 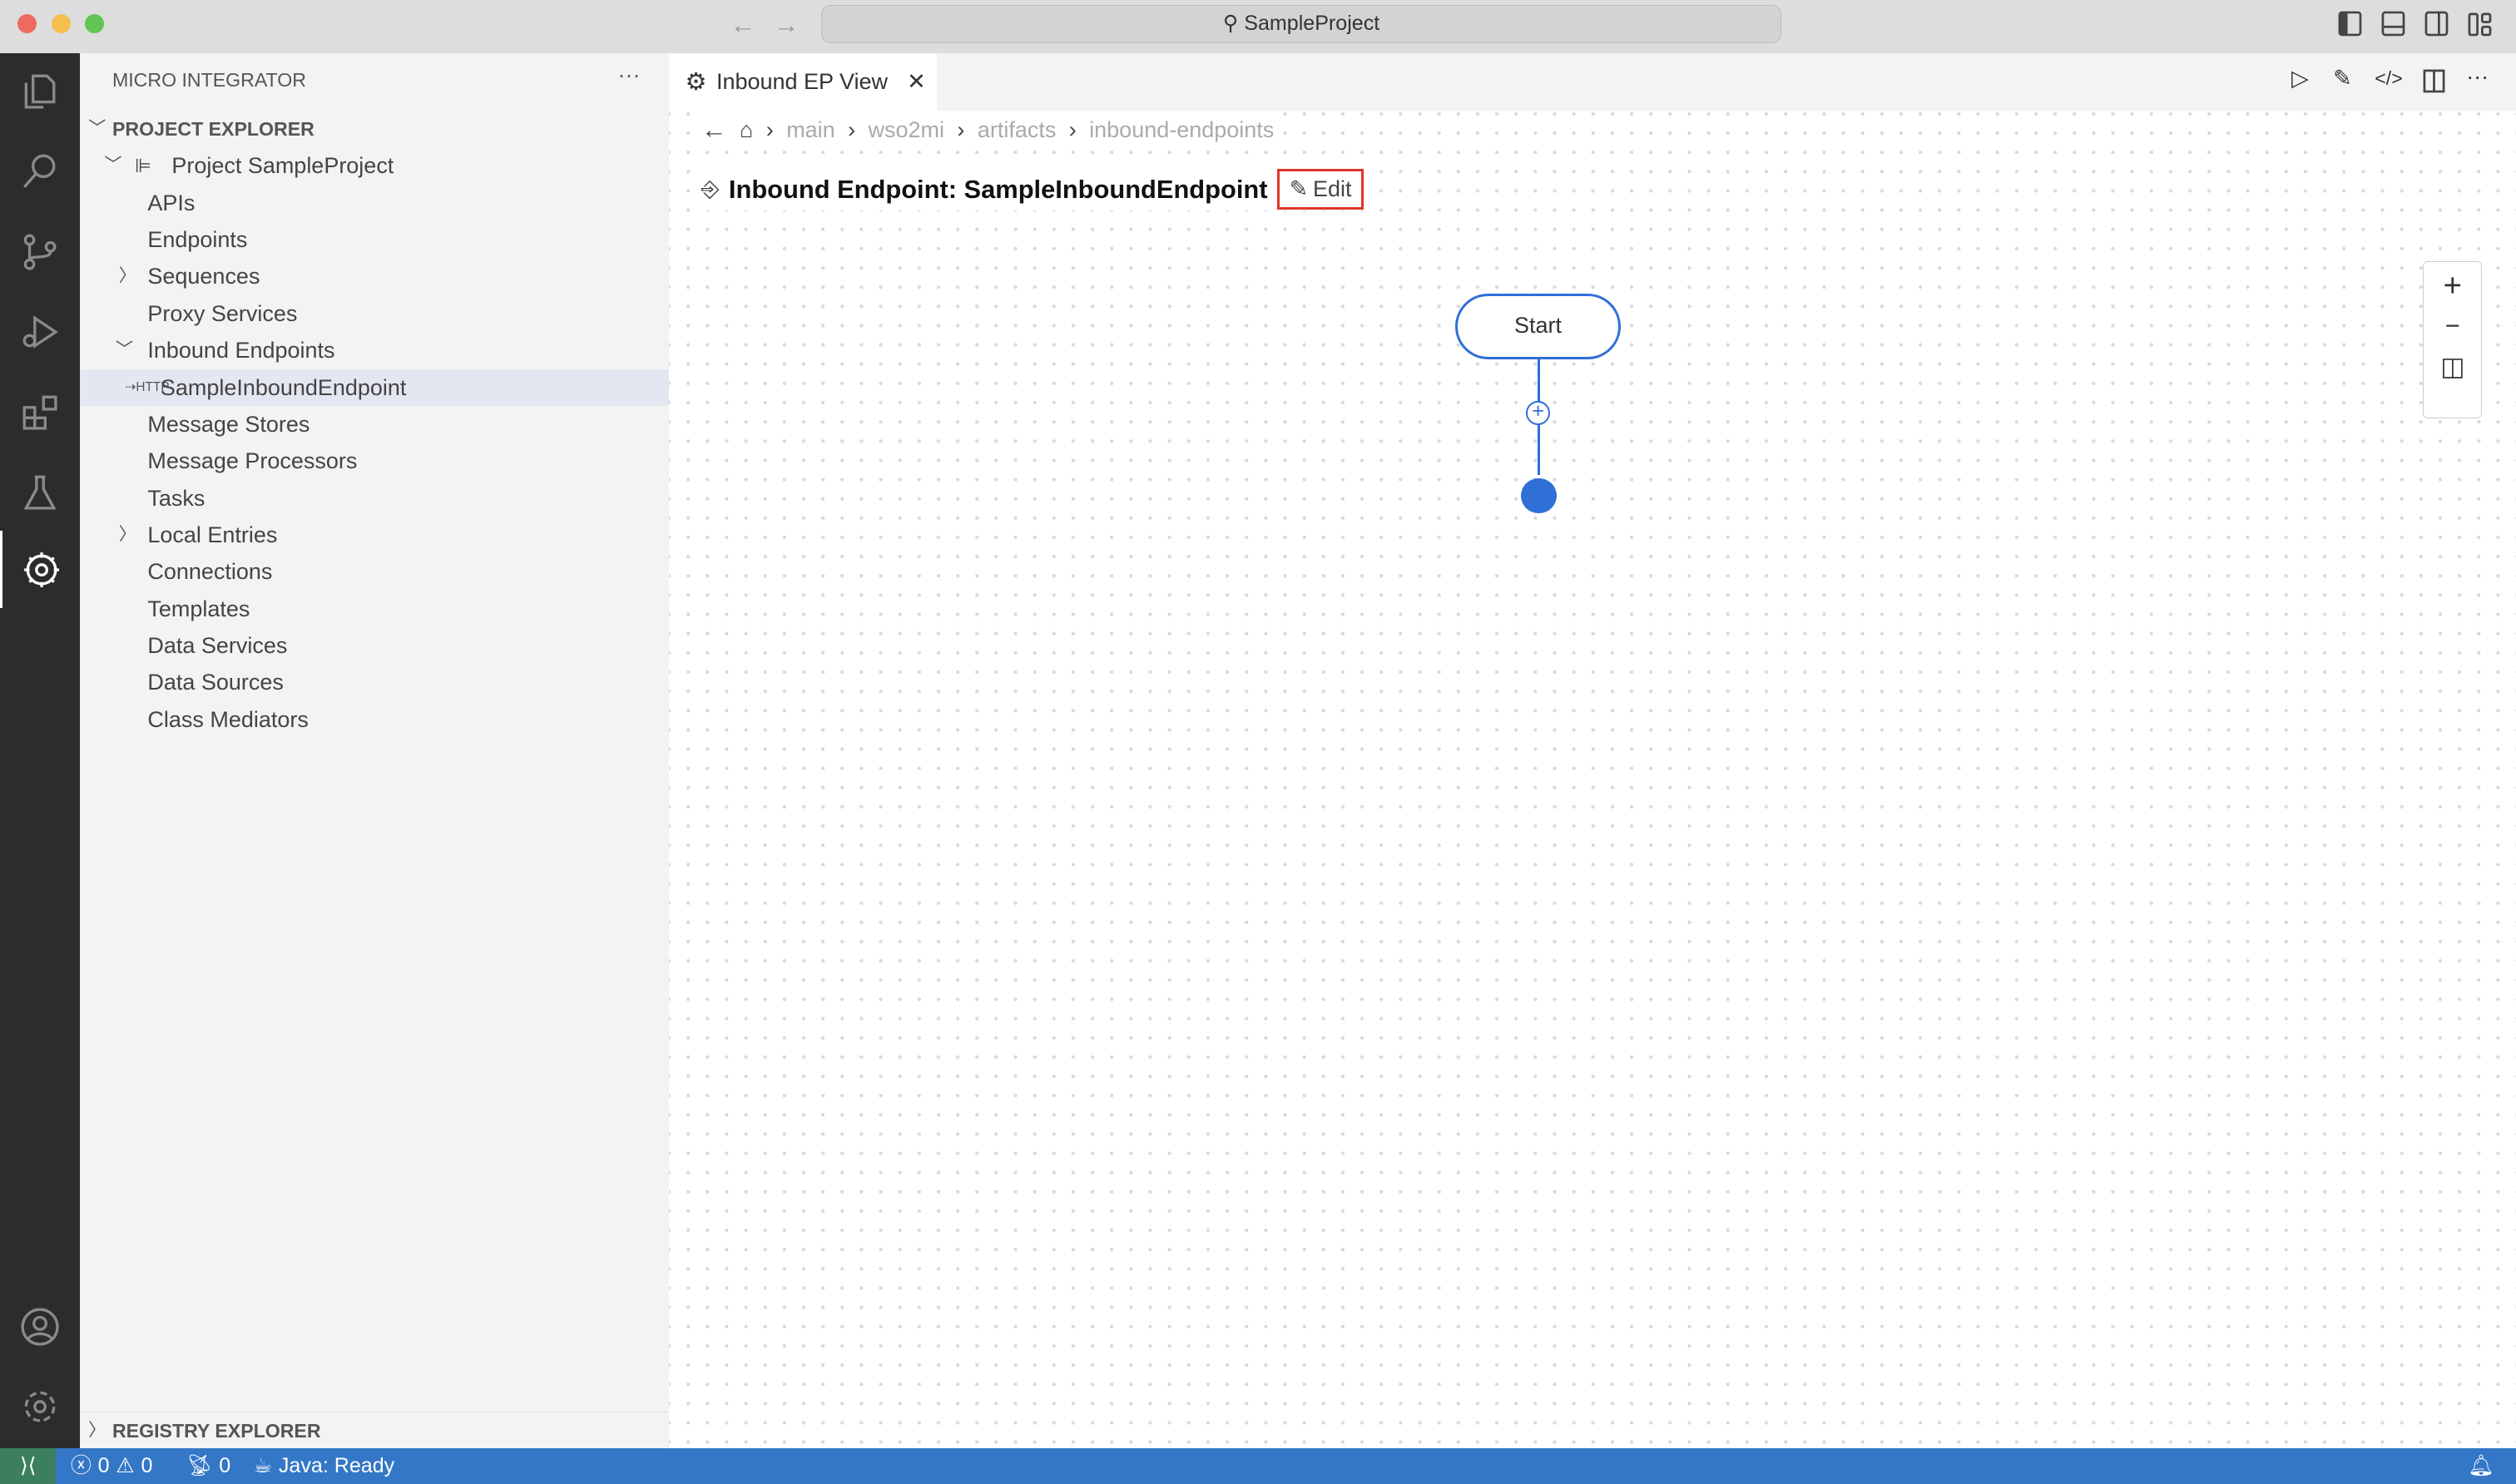 I want to click on source-control-icon, so click(x=40, y=251).